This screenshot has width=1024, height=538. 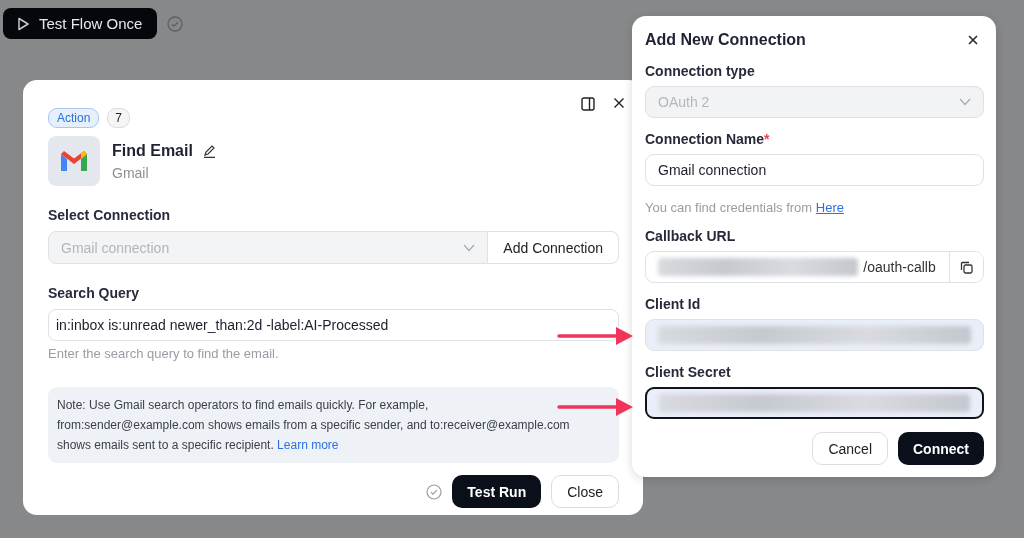 I want to click on copy-icon, so click(x=966, y=267).